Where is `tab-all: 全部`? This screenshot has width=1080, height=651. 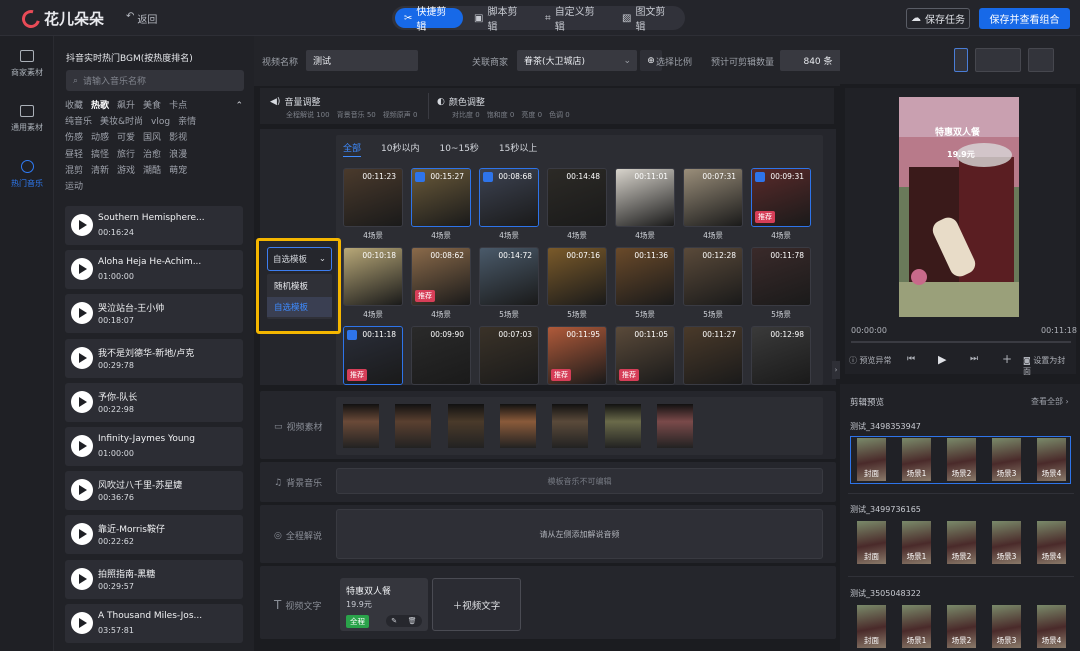 tab-all: 全部 is located at coordinates (352, 149).